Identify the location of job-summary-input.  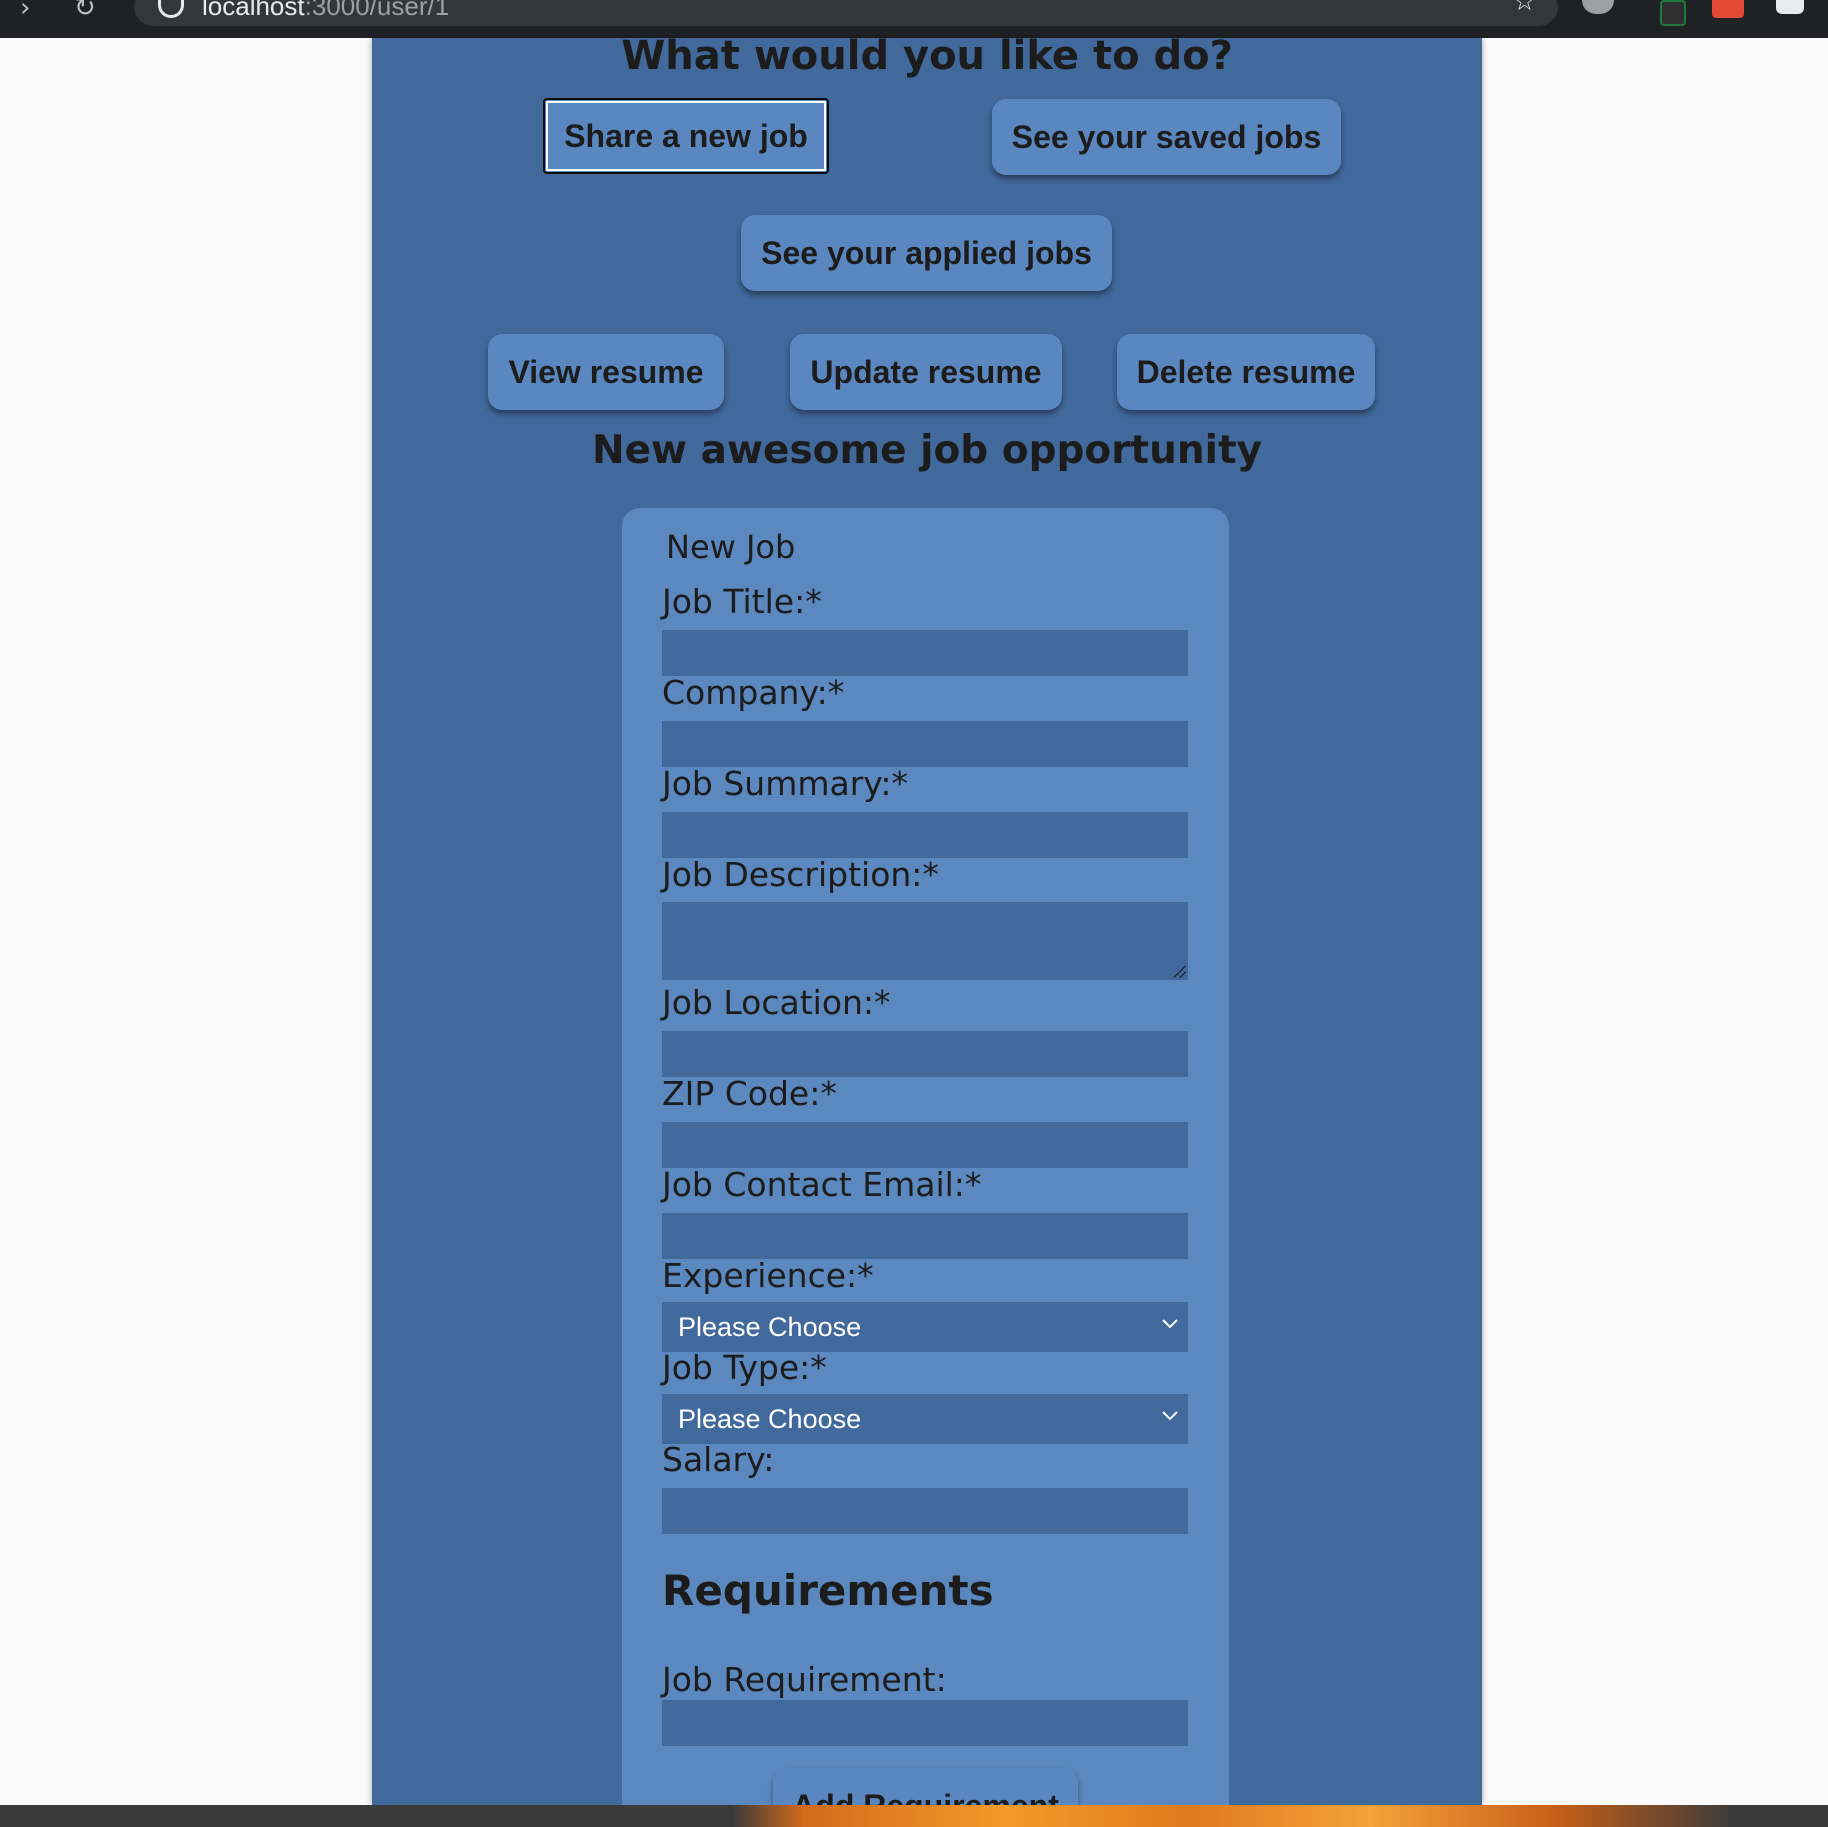
(925, 835).